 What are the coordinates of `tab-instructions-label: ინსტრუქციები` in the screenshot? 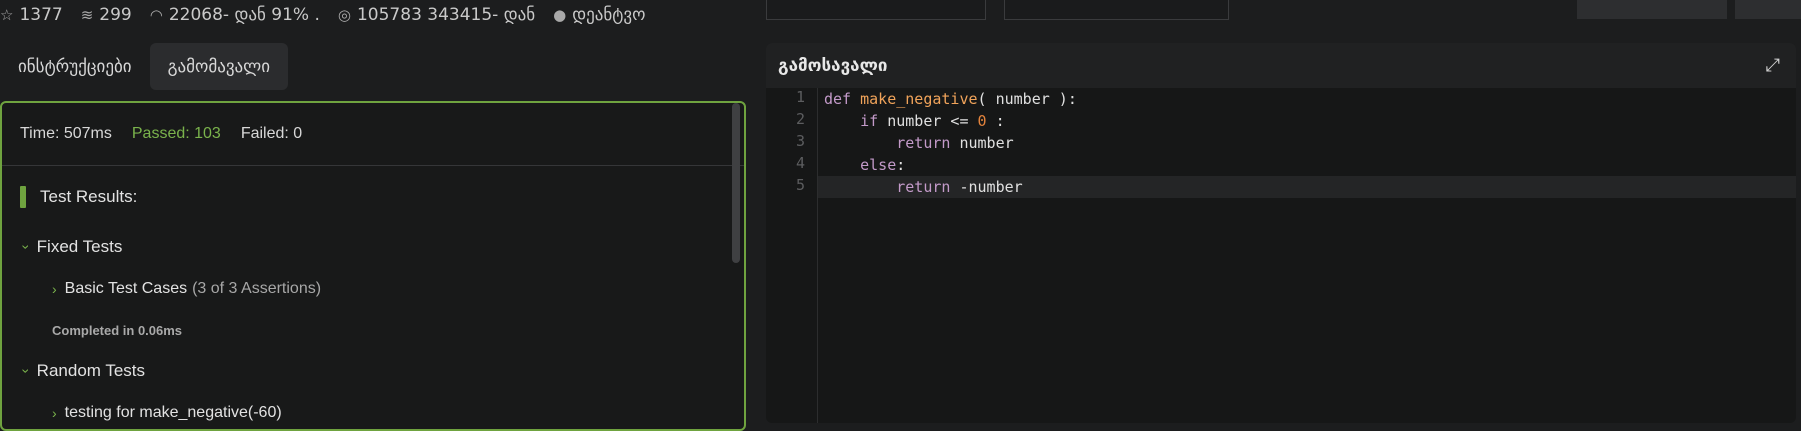 It's located at (75, 66).